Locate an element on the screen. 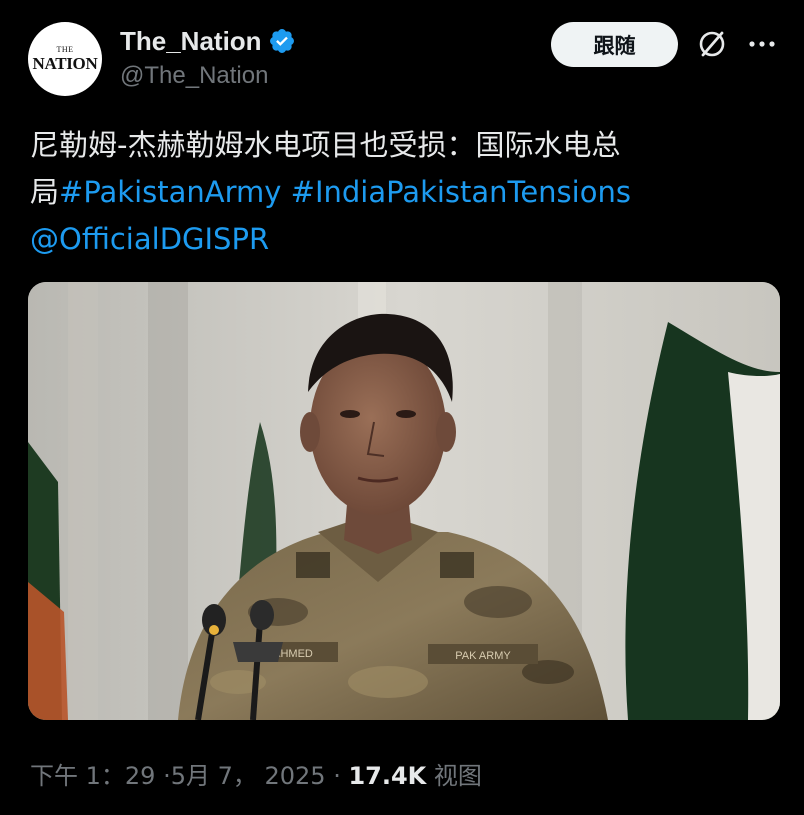 The width and height of the screenshot is (804, 815). tweet-date: 5月 7， 2025 is located at coordinates (248, 776).